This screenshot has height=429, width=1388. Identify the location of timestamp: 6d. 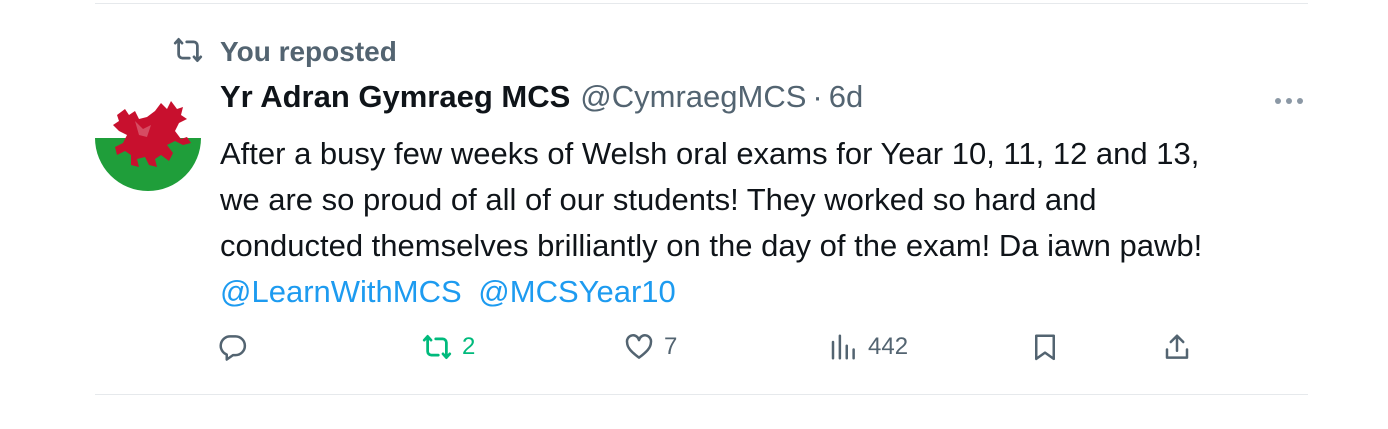
(846, 97).